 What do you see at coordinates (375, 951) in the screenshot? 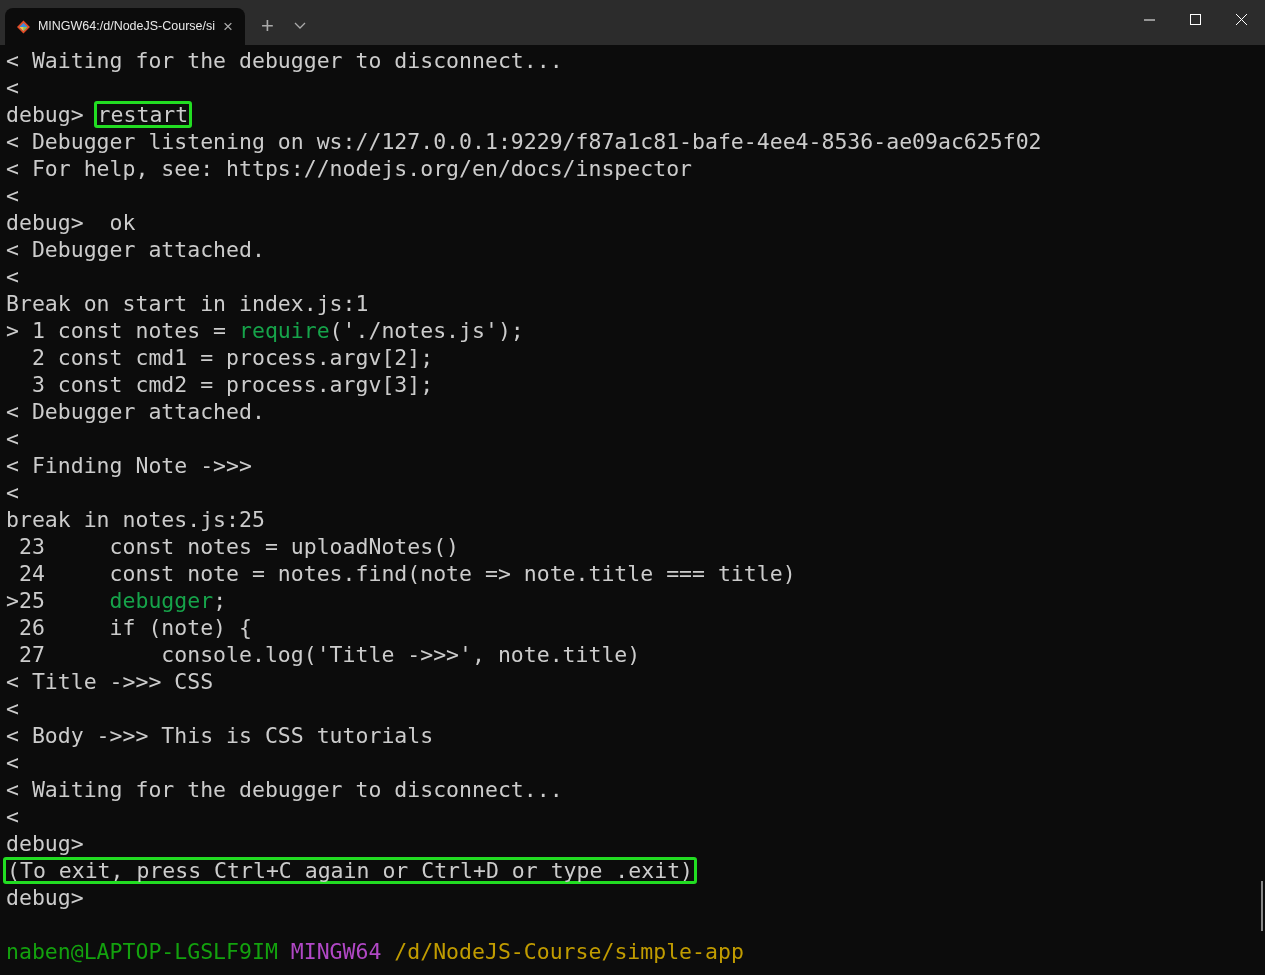
I see `shell-prompt: naben@LAPTOP-LGSLF9IM MINGW64 /d/NodeJS-Course/simple-app` at bounding box center [375, 951].